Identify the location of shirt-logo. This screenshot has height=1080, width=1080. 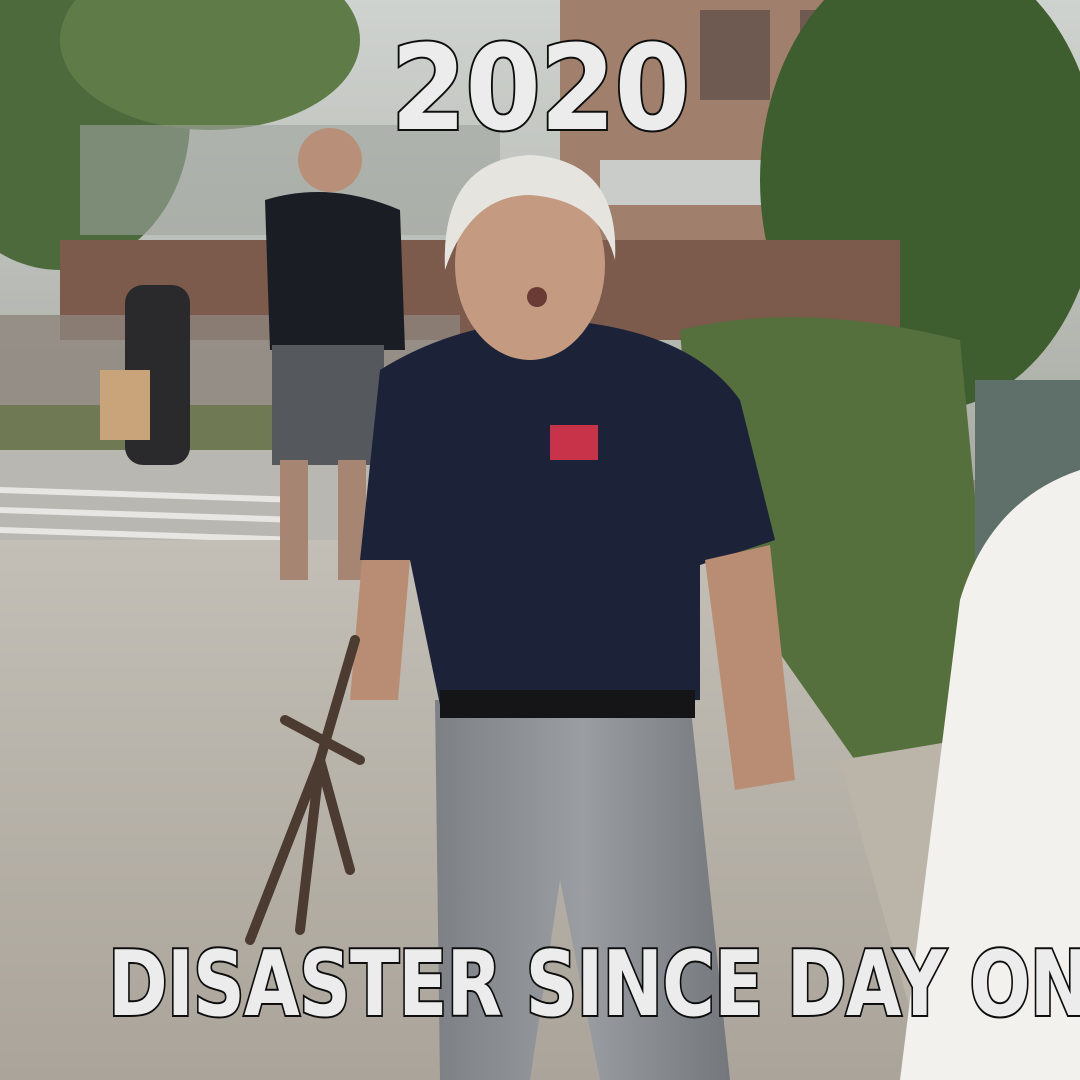
(574, 442).